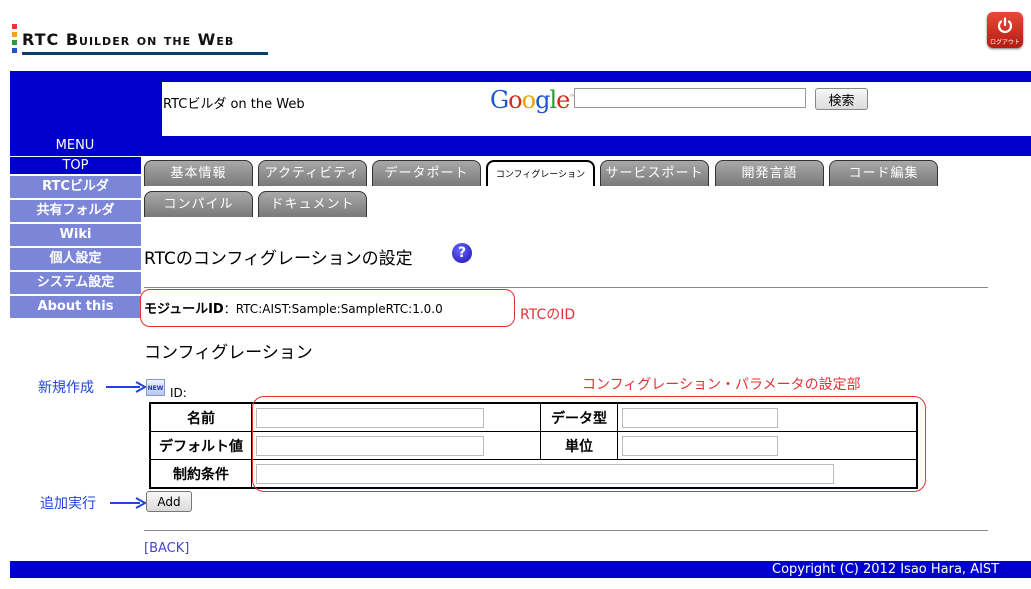 This screenshot has width=1031, height=589. What do you see at coordinates (75, 211) in the screenshot?
I see `sidebar-item-shared-folder: 共有フォルダ` at bounding box center [75, 211].